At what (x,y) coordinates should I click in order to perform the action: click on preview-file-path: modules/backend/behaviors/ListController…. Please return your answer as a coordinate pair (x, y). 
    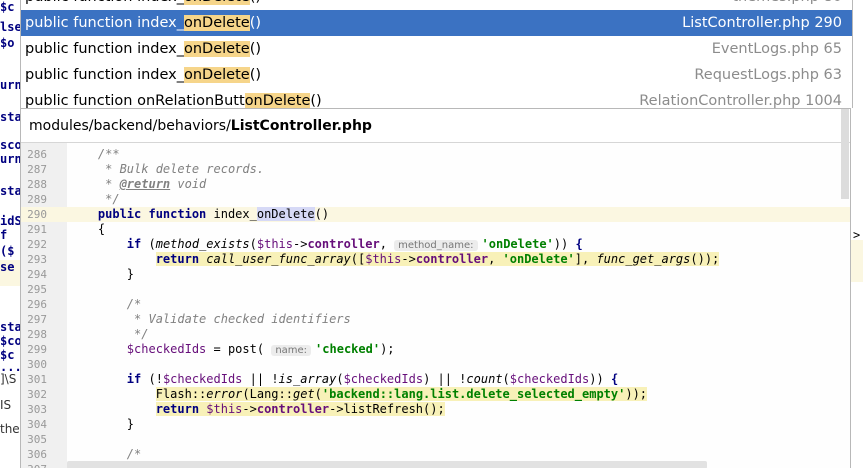
    Looking at the image, I should click on (435, 126).